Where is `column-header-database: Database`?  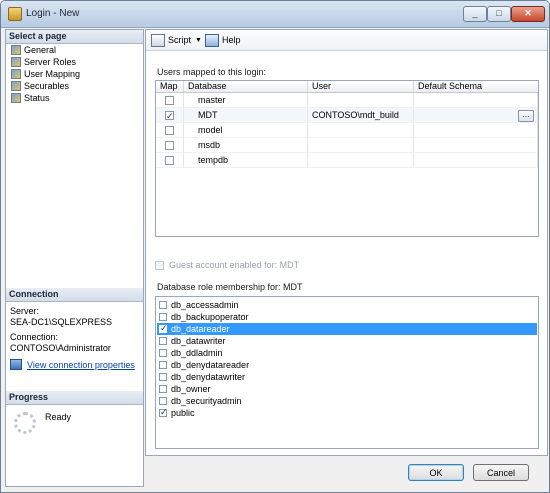
column-header-database: Database is located at coordinates (246, 86).